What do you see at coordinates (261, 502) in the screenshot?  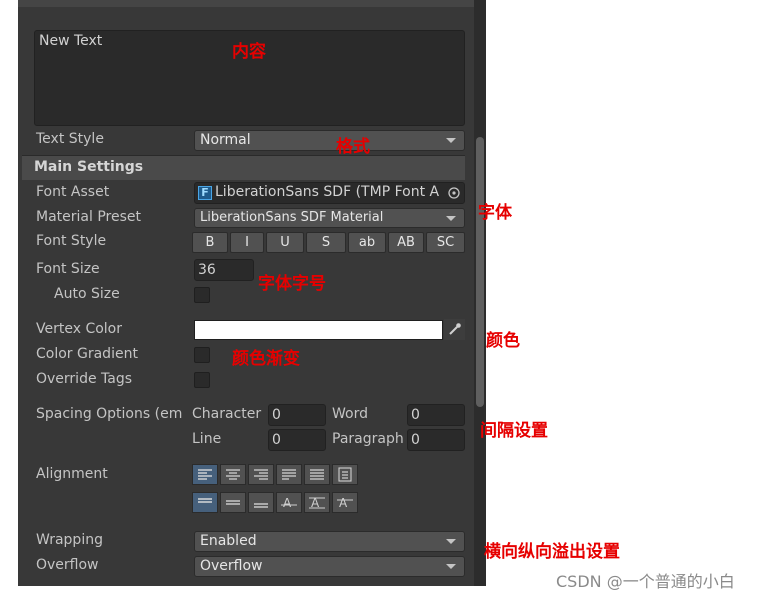 I see `align-bottom-icon` at bounding box center [261, 502].